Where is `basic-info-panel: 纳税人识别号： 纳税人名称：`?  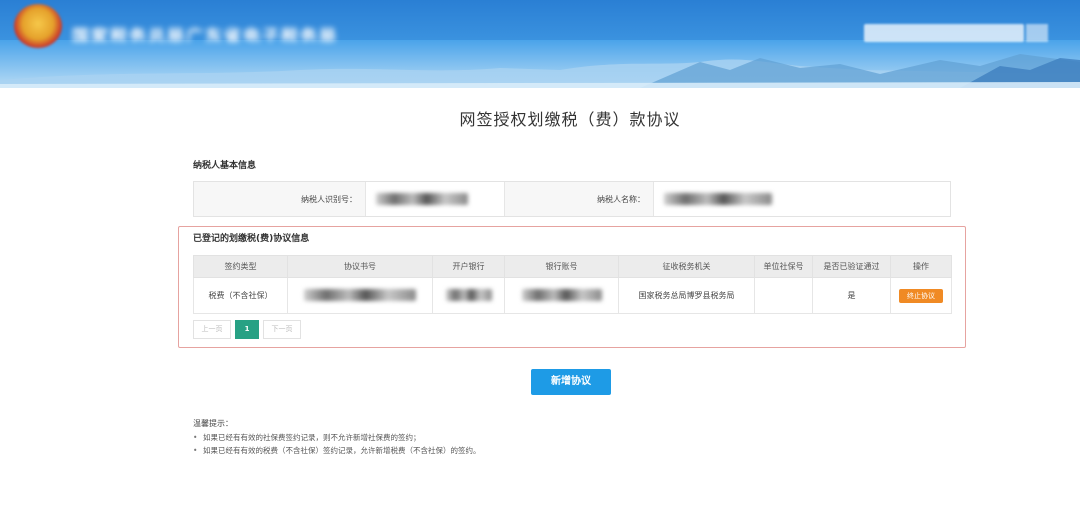
basic-info-panel: 纳税人识别号： 纳税人名称： is located at coordinates (572, 199).